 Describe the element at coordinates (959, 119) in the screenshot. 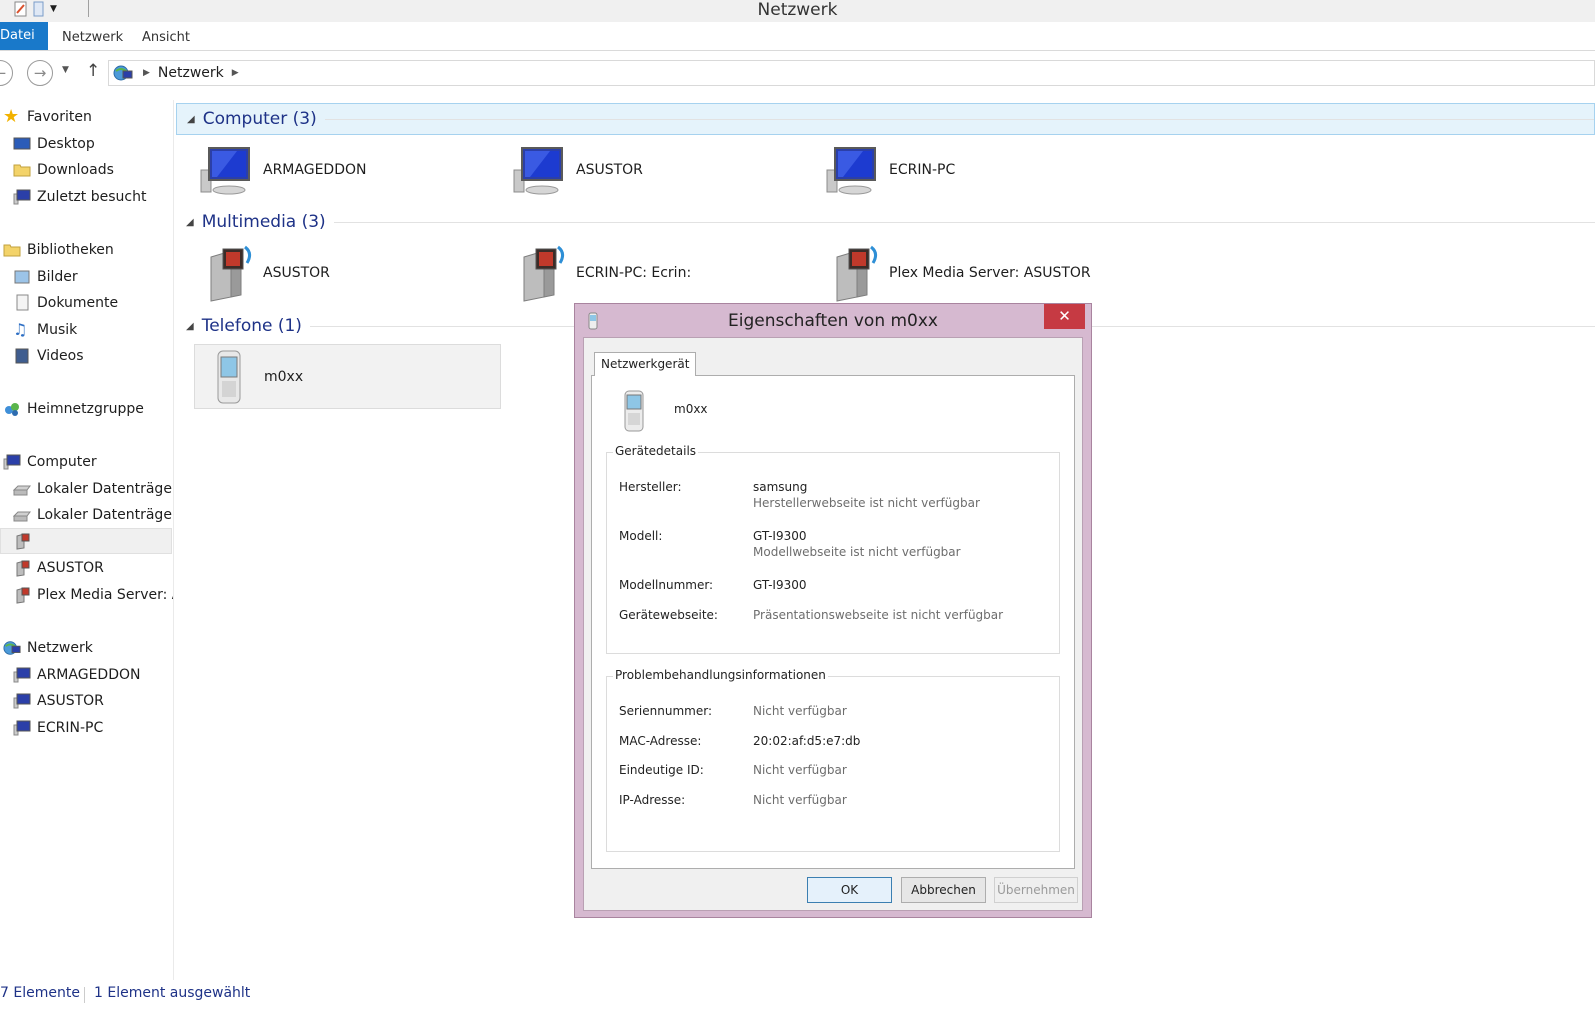

I see `group-divider` at that location.